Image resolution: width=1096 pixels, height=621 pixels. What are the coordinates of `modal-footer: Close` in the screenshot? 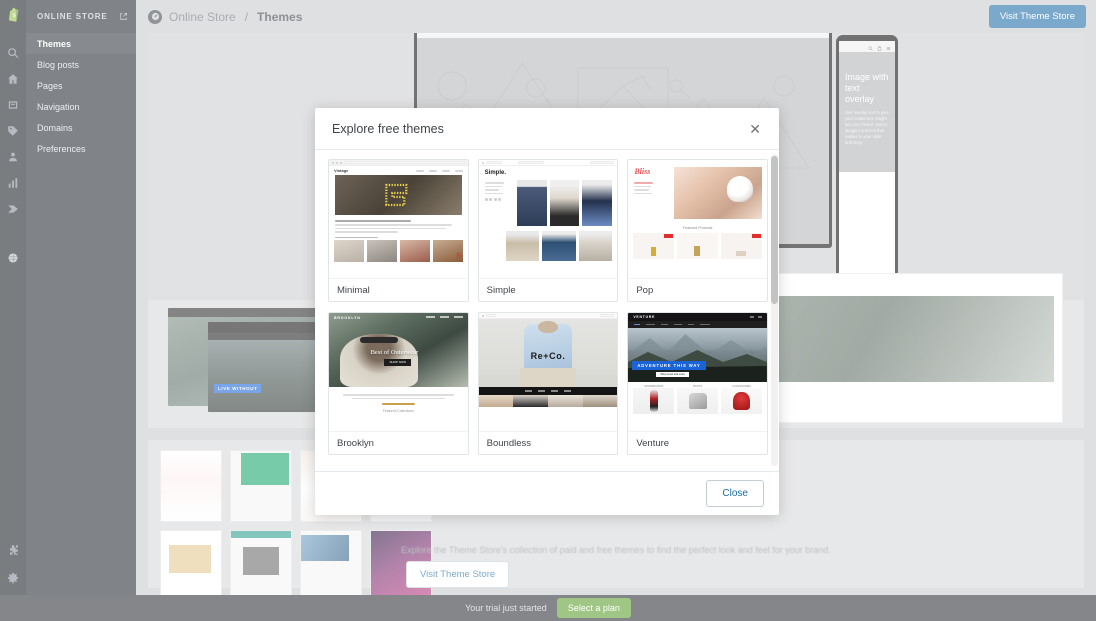 It's located at (547, 493).